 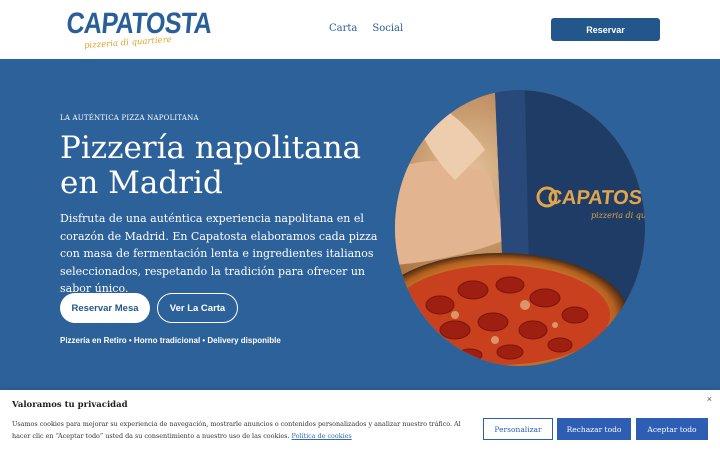 I want to click on reservar-button: Reservar, so click(x=605, y=29).